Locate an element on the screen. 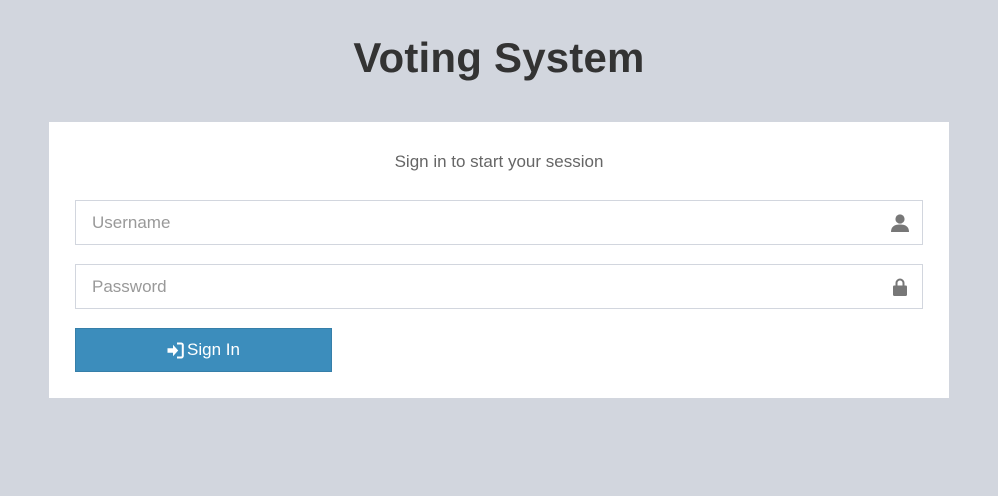  username-field is located at coordinates (499, 222).